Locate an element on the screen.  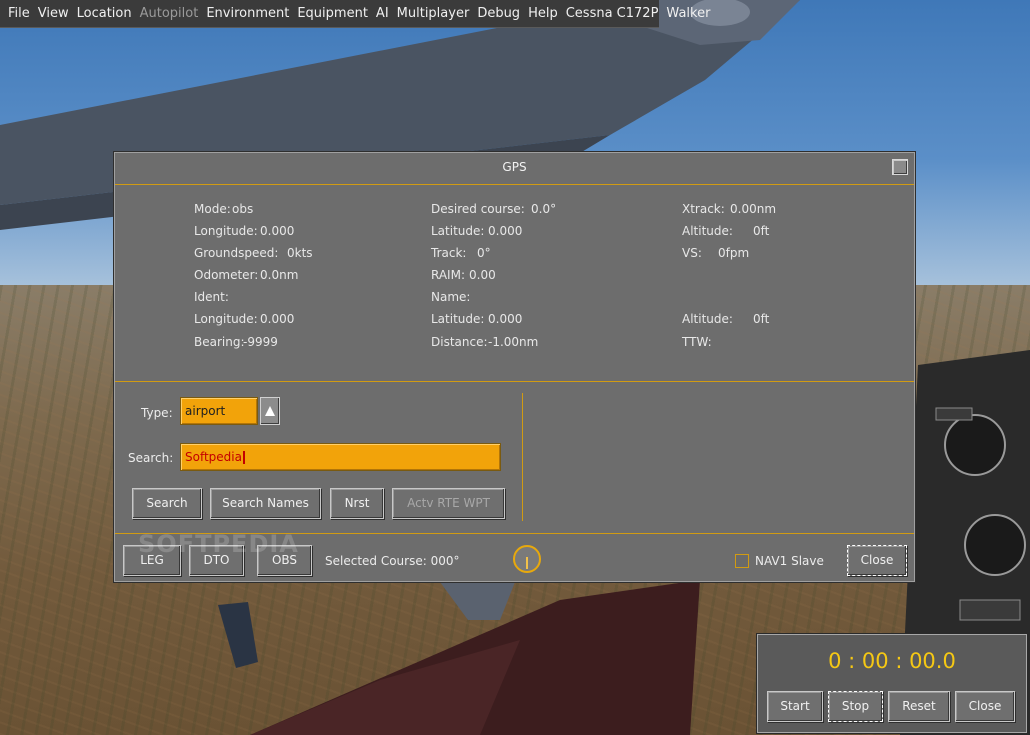
altitude-value: 0ft is located at coordinates (761, 231).